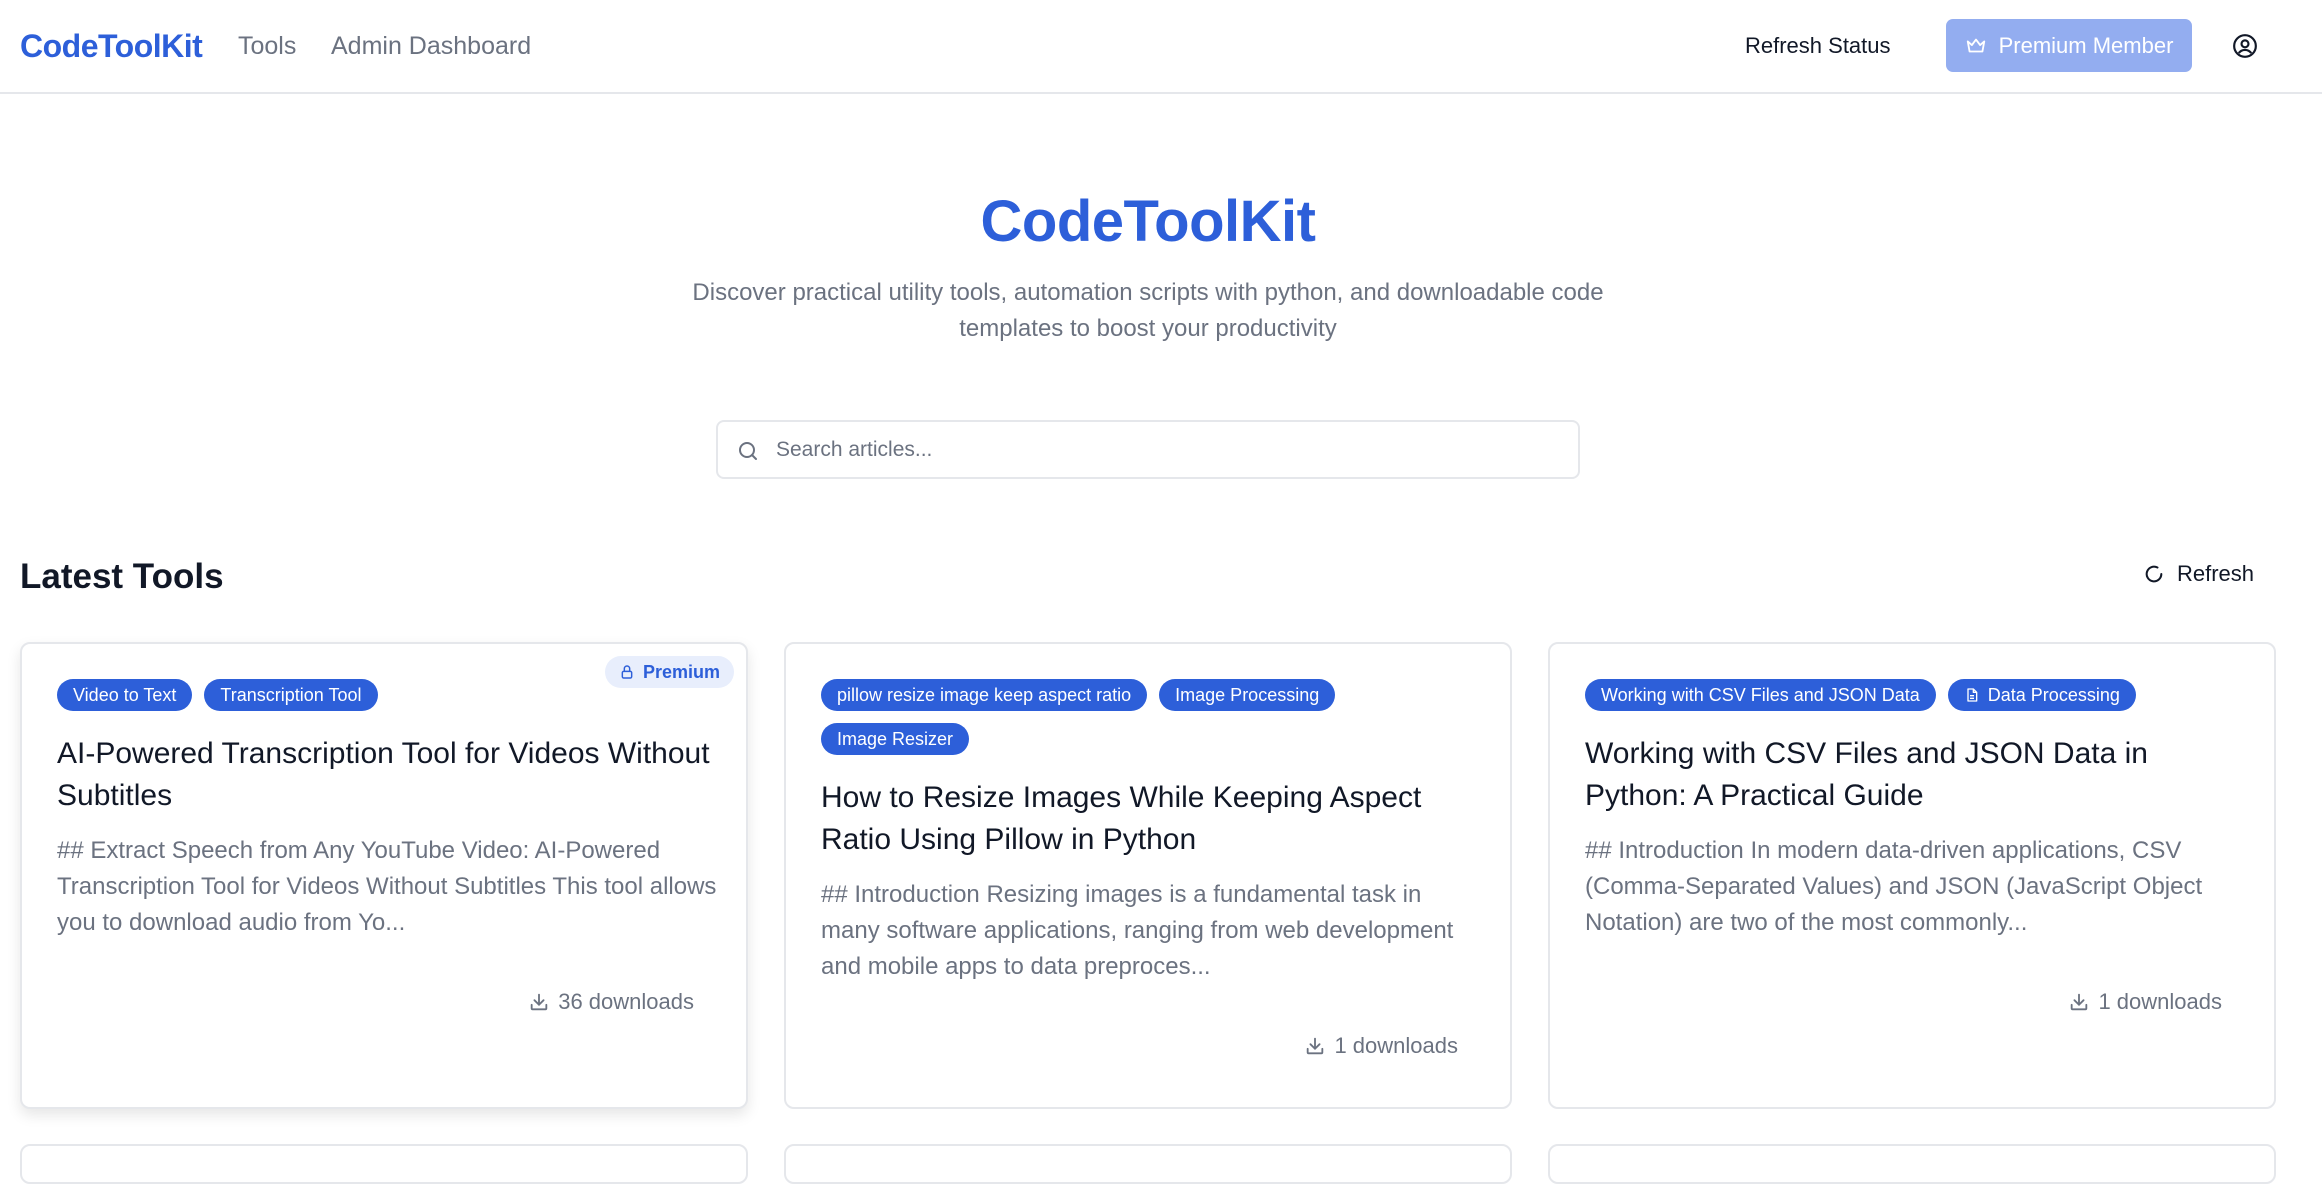 The image size is (2322, 1184). Describe the element at coordinates (2245, 46) in the screenshot. I see `user-circle-icon` at that location.